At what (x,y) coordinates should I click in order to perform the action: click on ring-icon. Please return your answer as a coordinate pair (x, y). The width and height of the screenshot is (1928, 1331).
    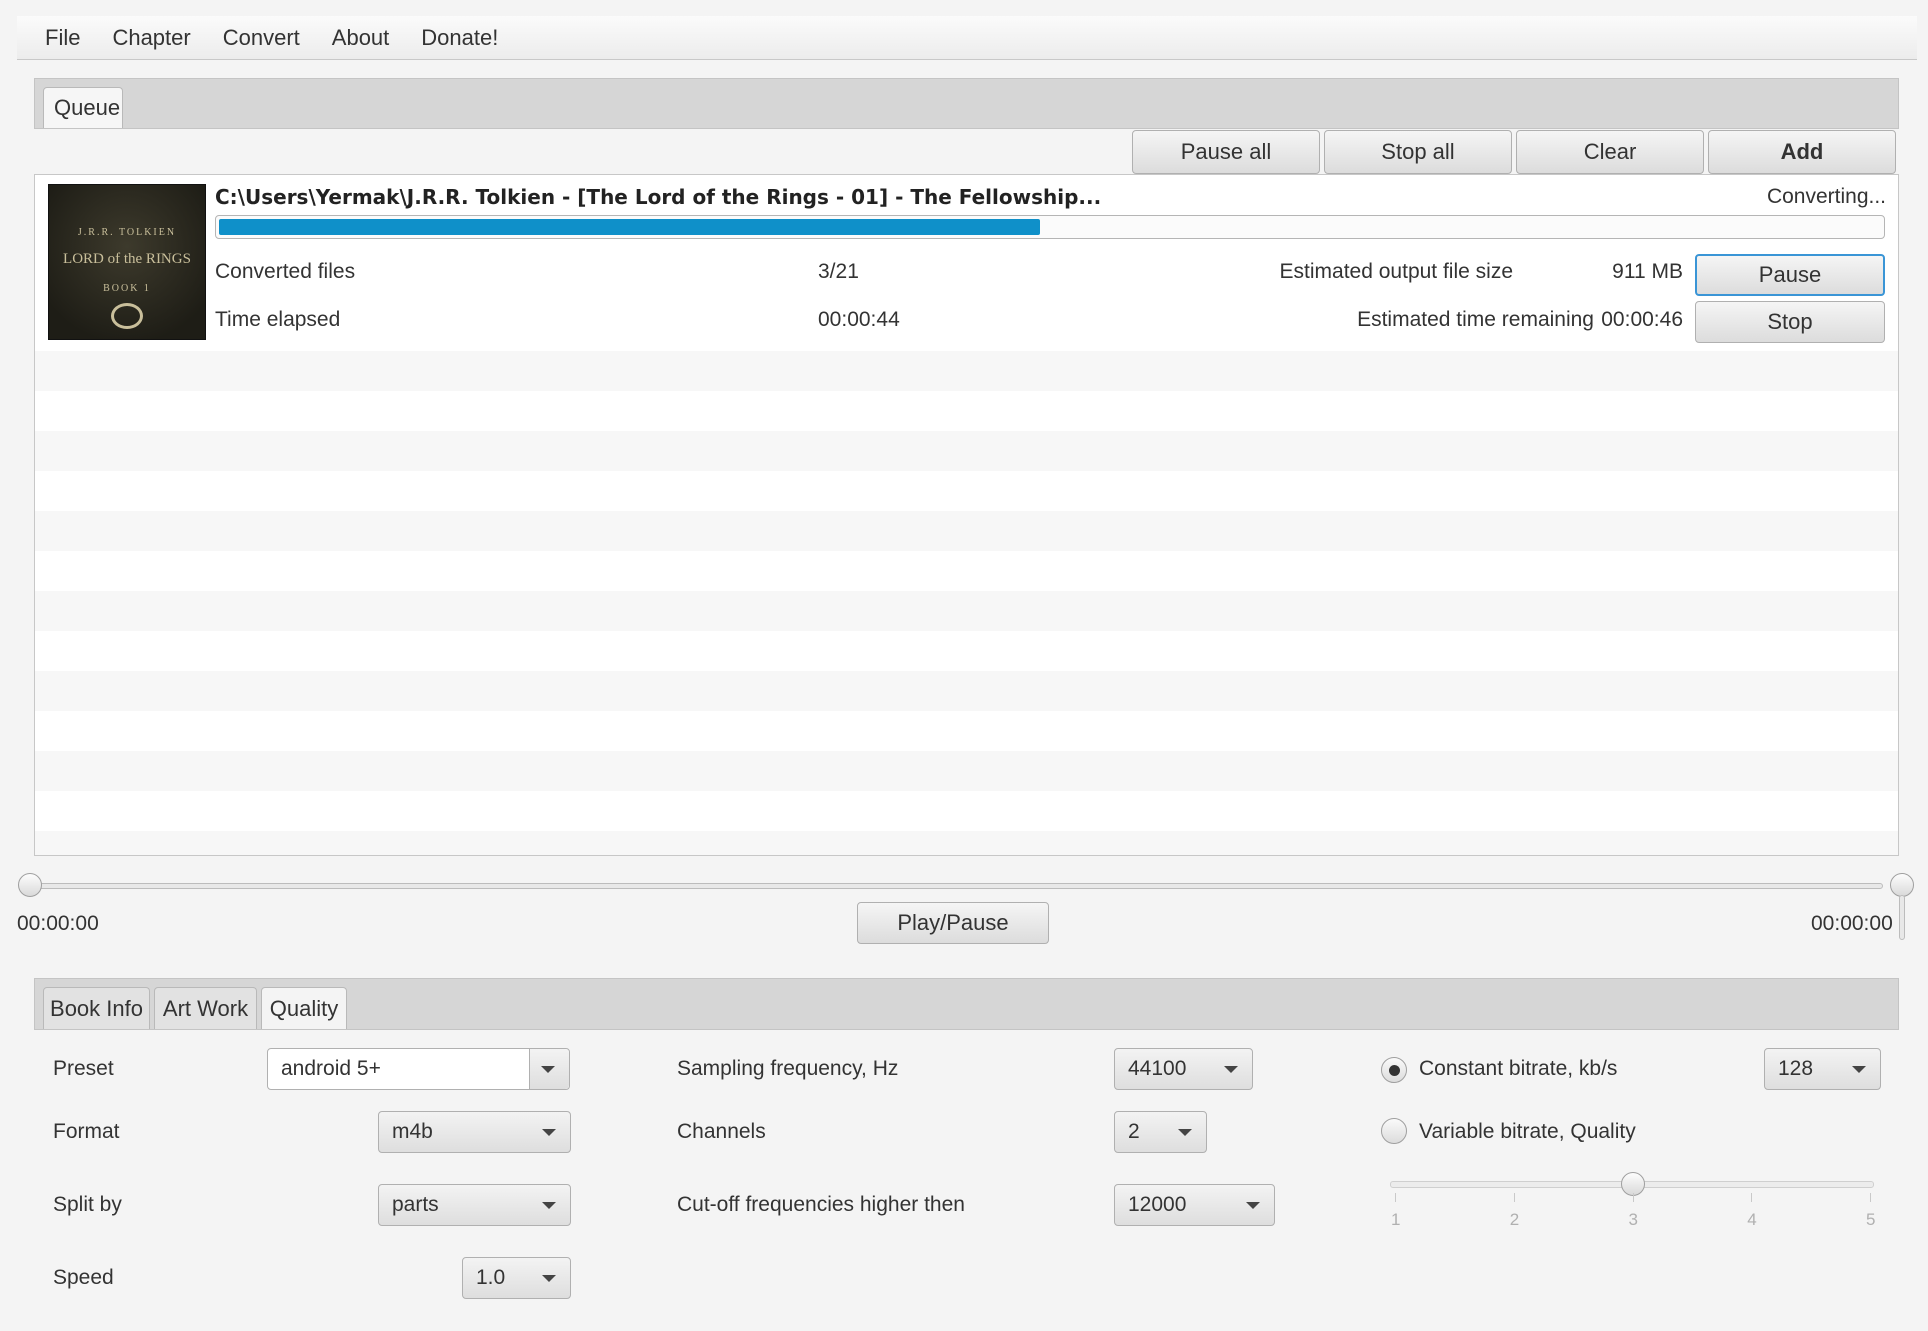
    Looking at the image, I should click on (127, 316).